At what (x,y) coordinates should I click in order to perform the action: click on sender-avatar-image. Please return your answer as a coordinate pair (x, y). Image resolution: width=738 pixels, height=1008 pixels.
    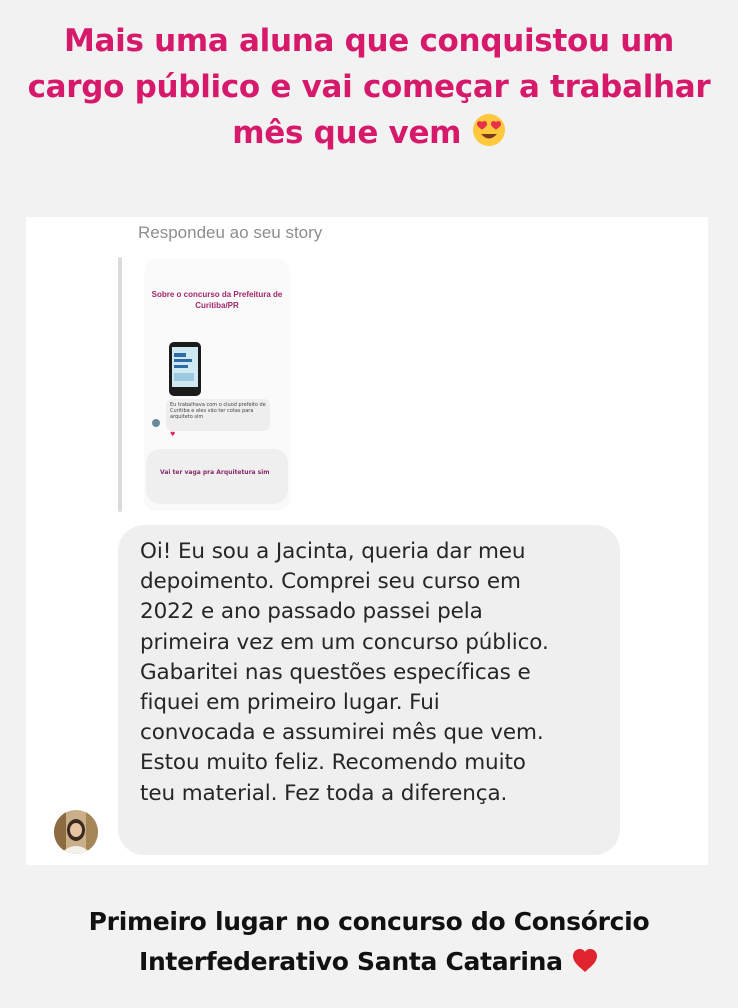
    Looking at the image, I should click on (76, 832).